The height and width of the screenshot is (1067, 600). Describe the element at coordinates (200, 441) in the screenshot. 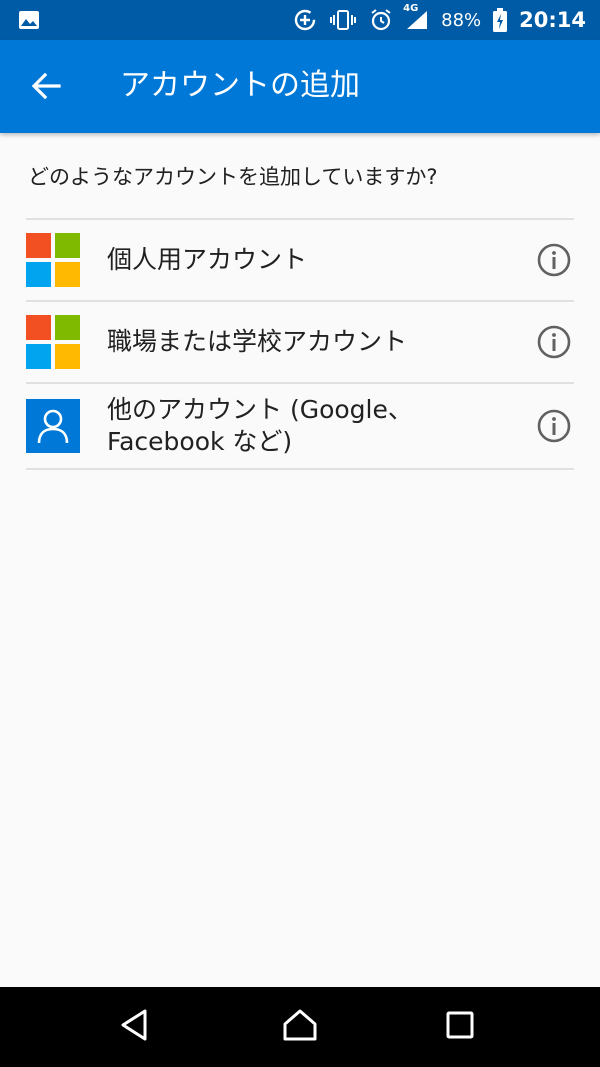

I see `account-option-label-line2: Facebook など)` at that location.